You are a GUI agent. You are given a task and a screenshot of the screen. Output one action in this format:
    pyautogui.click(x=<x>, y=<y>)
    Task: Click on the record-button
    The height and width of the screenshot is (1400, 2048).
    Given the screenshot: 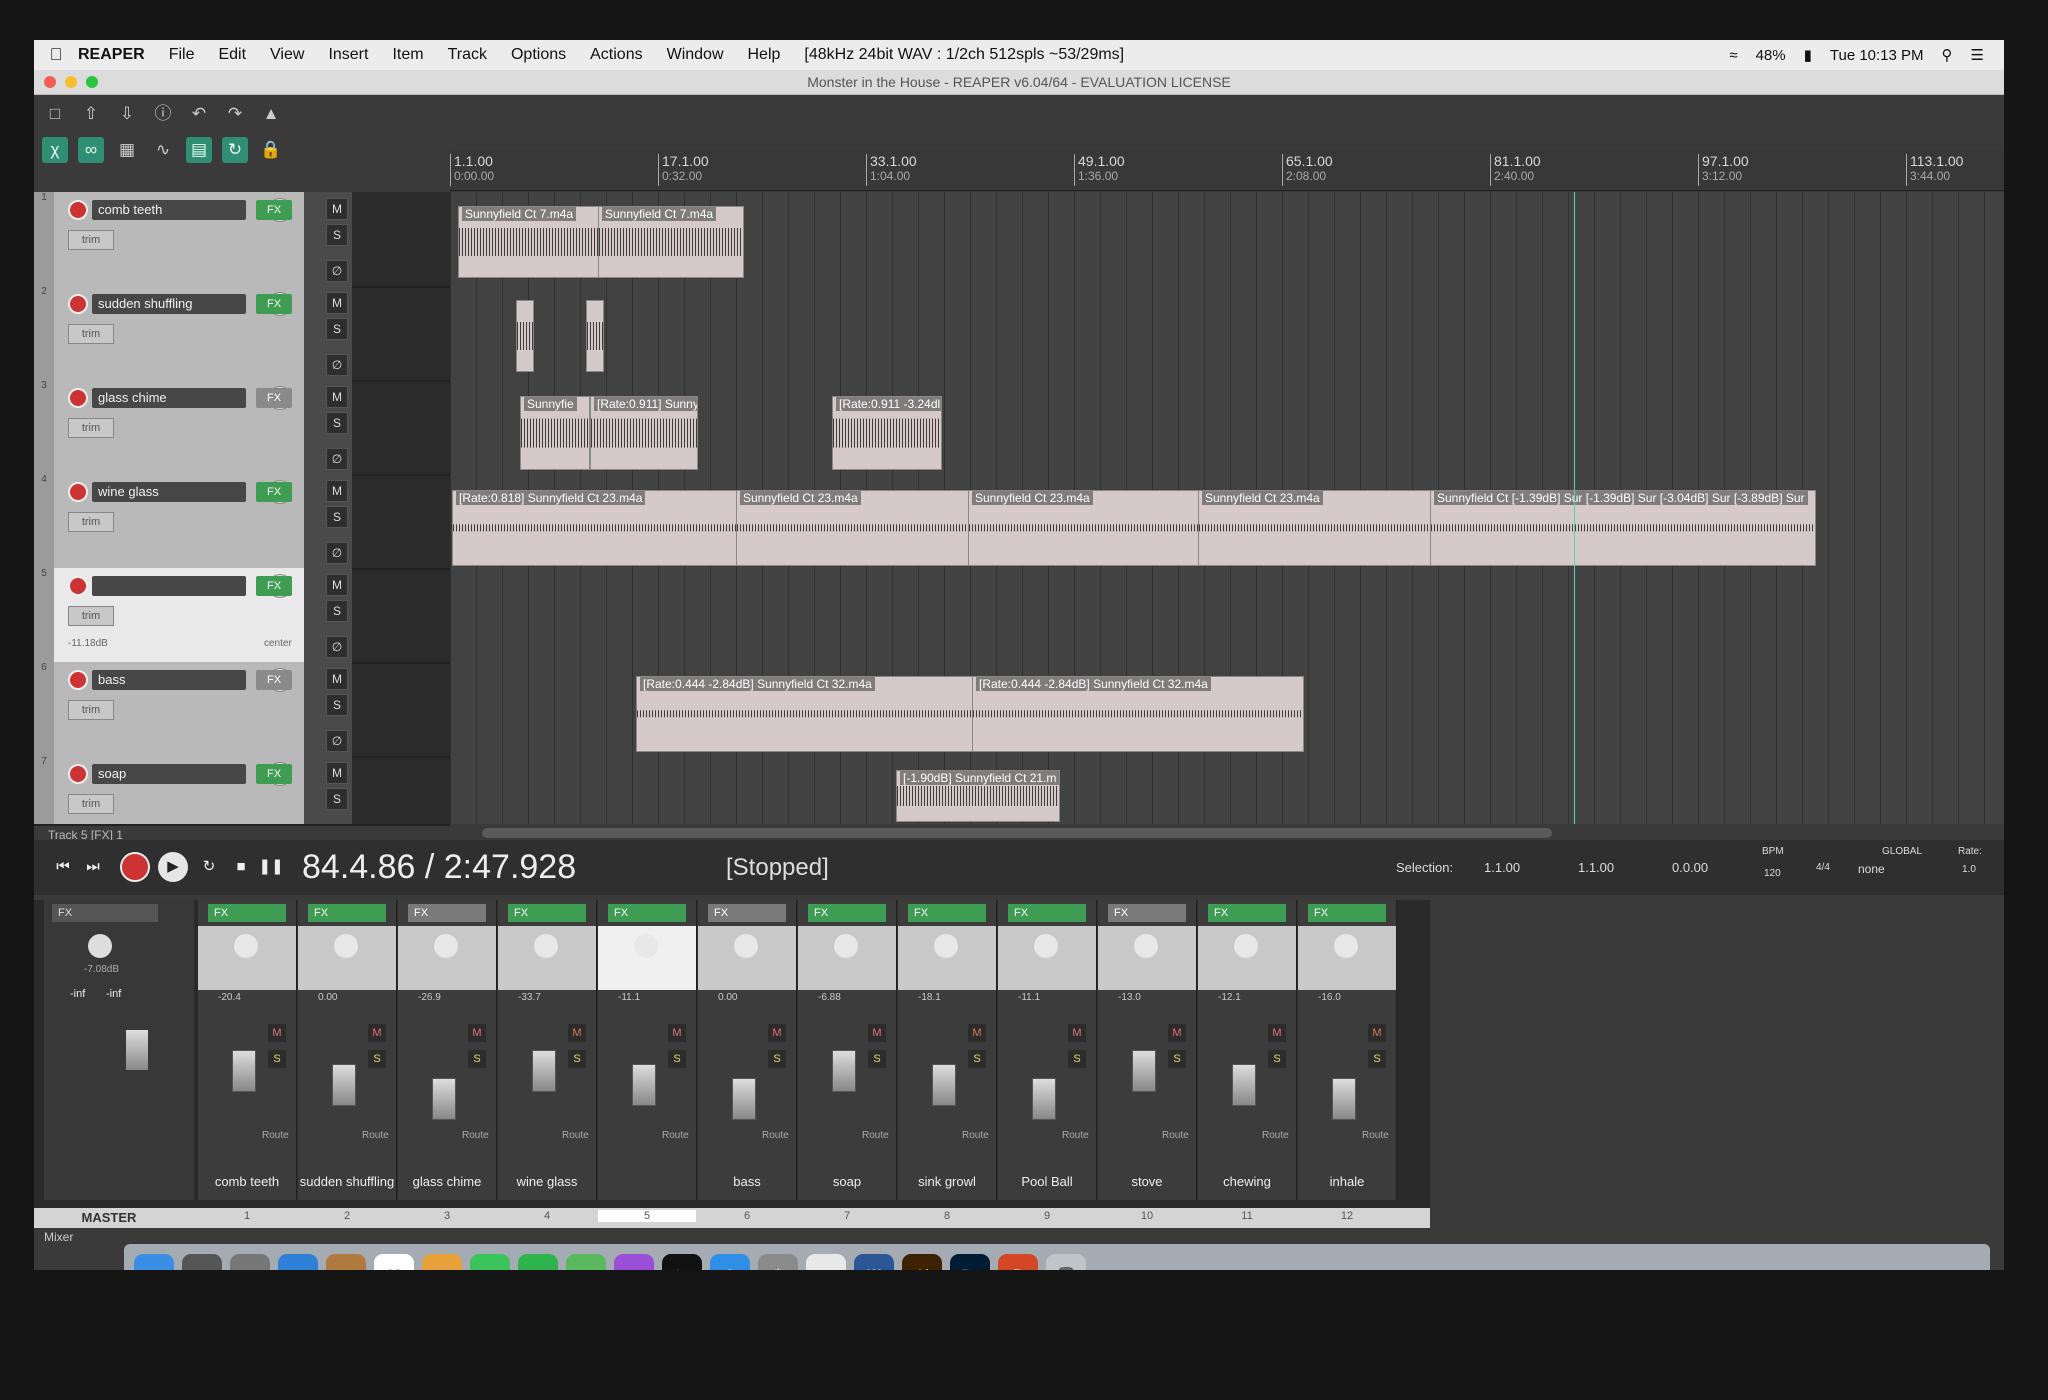 What is the action you would take?
    pyautogui.click(x=135, y=867)
    